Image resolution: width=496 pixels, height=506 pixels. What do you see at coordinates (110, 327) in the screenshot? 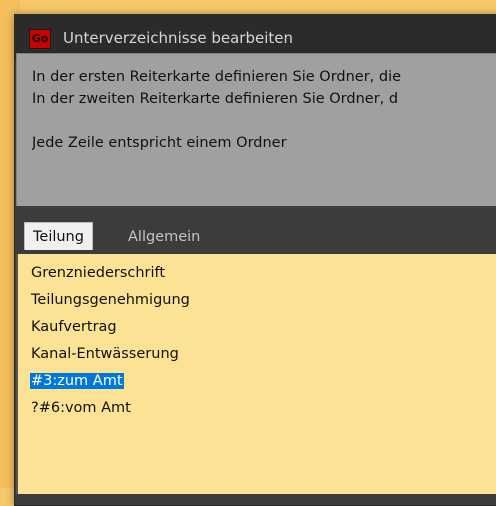
I see `list-item: Kaufvertrag` at bounding box center [110, 327].